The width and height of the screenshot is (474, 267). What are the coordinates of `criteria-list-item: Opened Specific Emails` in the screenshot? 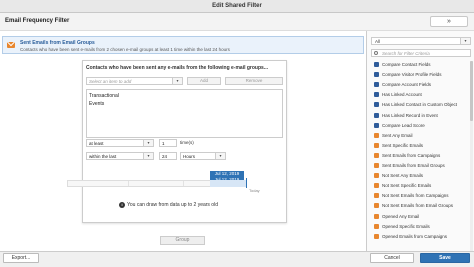 It's located at (421, 227).